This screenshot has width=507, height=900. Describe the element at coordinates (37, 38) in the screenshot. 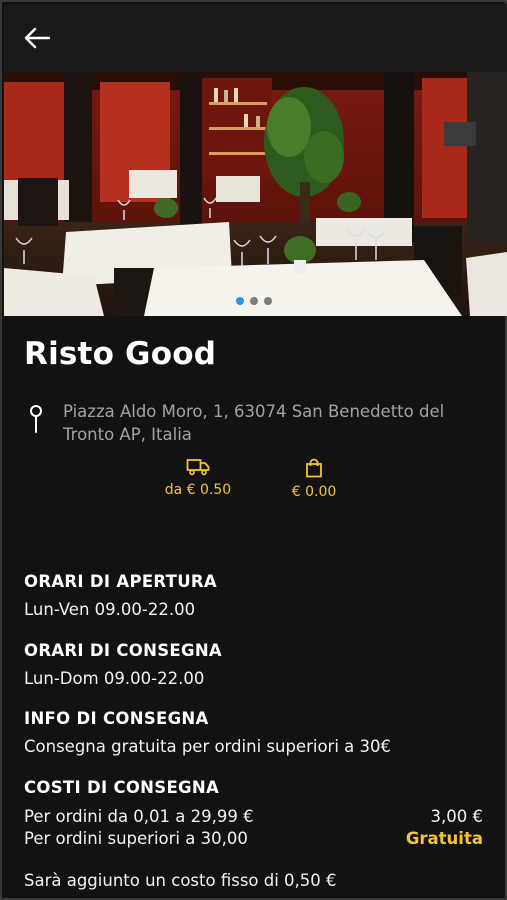

I see `arrow-left-icon` at that location.